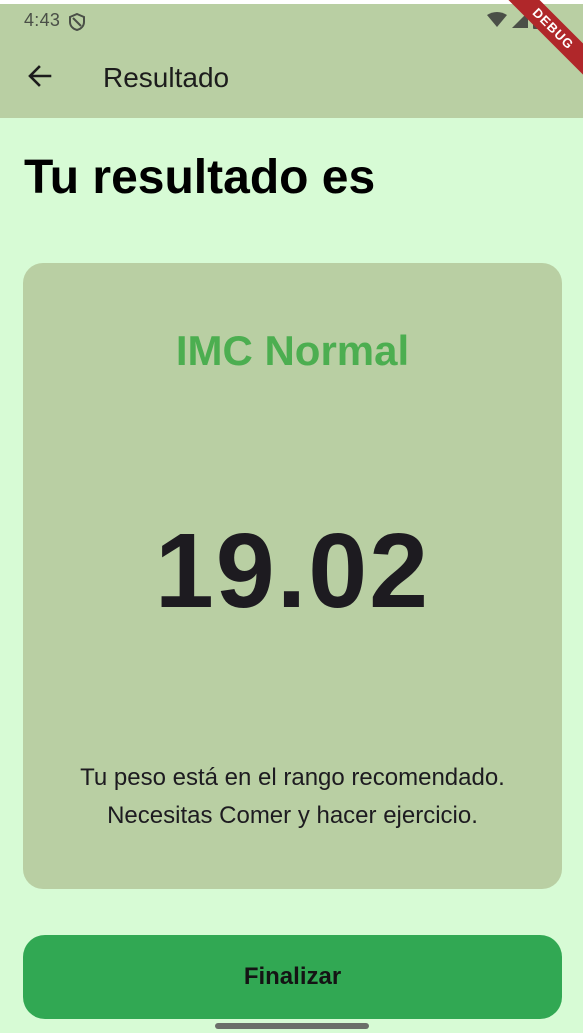 This screenshot has width=583, height=1033. What do you see at coordinates (292, 571) in the screenshot?
I see `bmi-value: 19.02` at bounding box center [292, 571].